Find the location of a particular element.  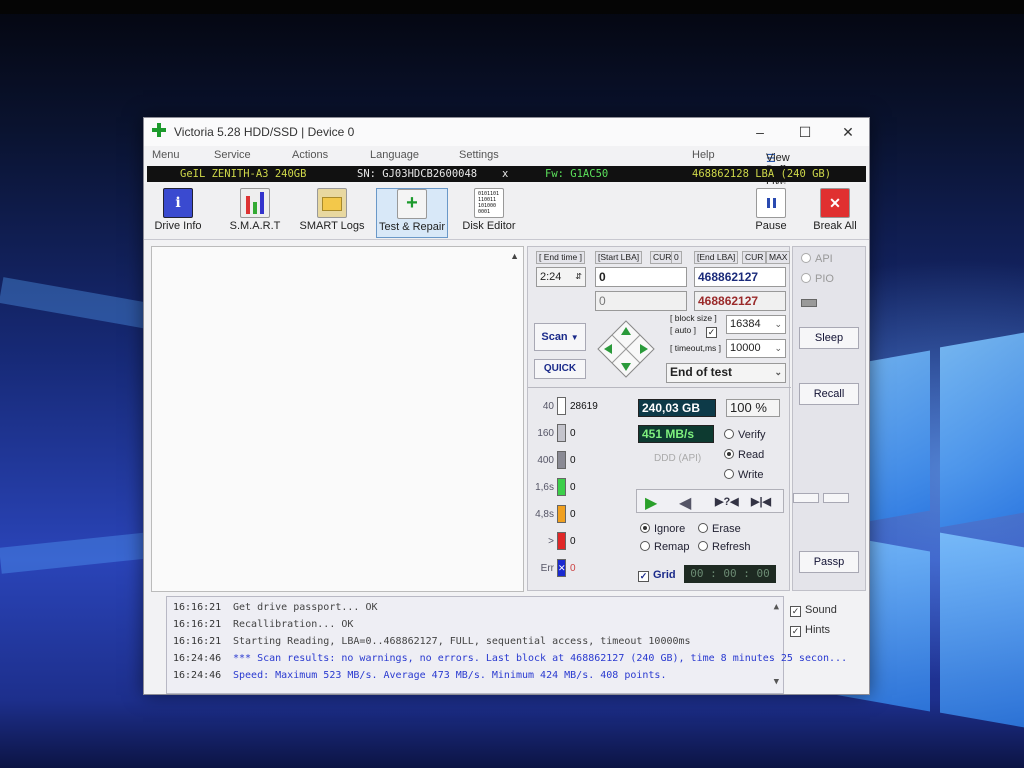

capacity-done-field: 240,03 GB is located at coordinates (677, 408).